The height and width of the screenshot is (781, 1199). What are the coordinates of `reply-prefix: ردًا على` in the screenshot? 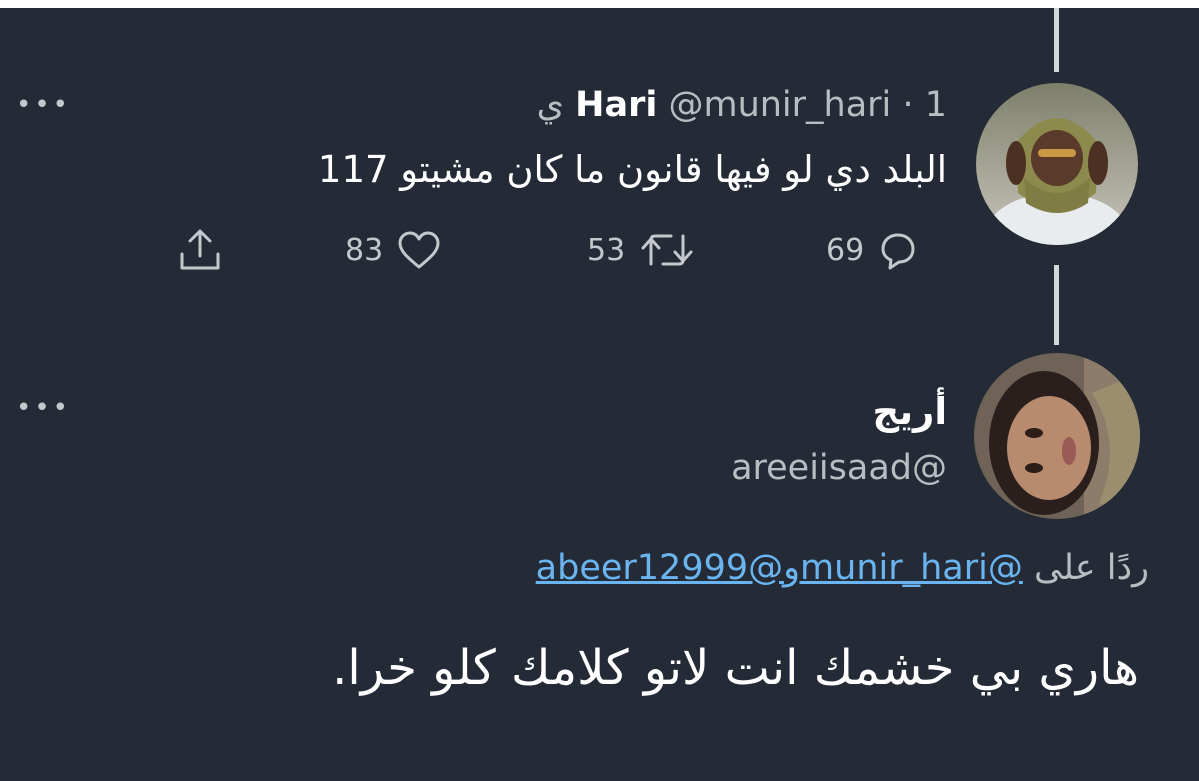 It's located at (1091, 568).